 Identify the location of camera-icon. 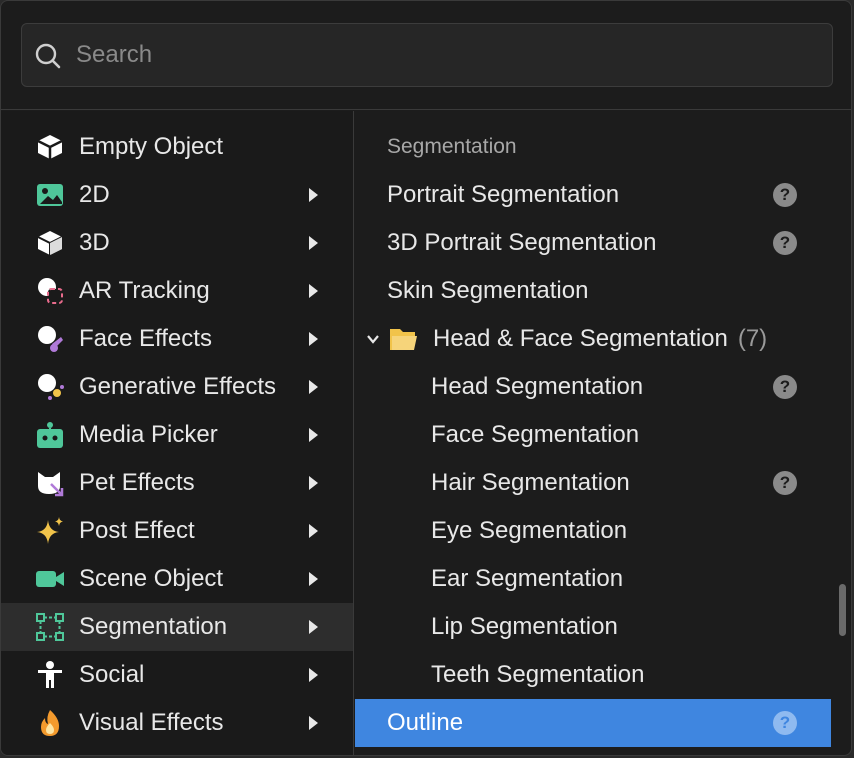
(50, 579).